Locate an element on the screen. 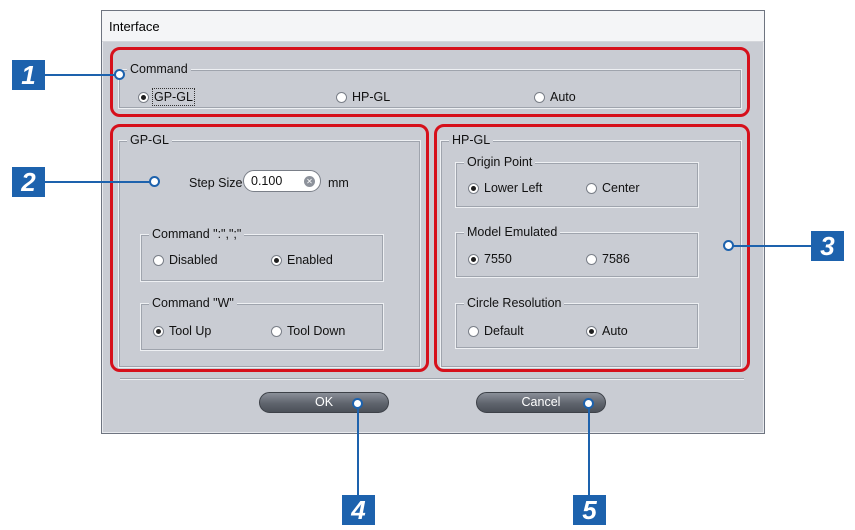  callout-number-4: 4 is located at coordinates (358, 510).